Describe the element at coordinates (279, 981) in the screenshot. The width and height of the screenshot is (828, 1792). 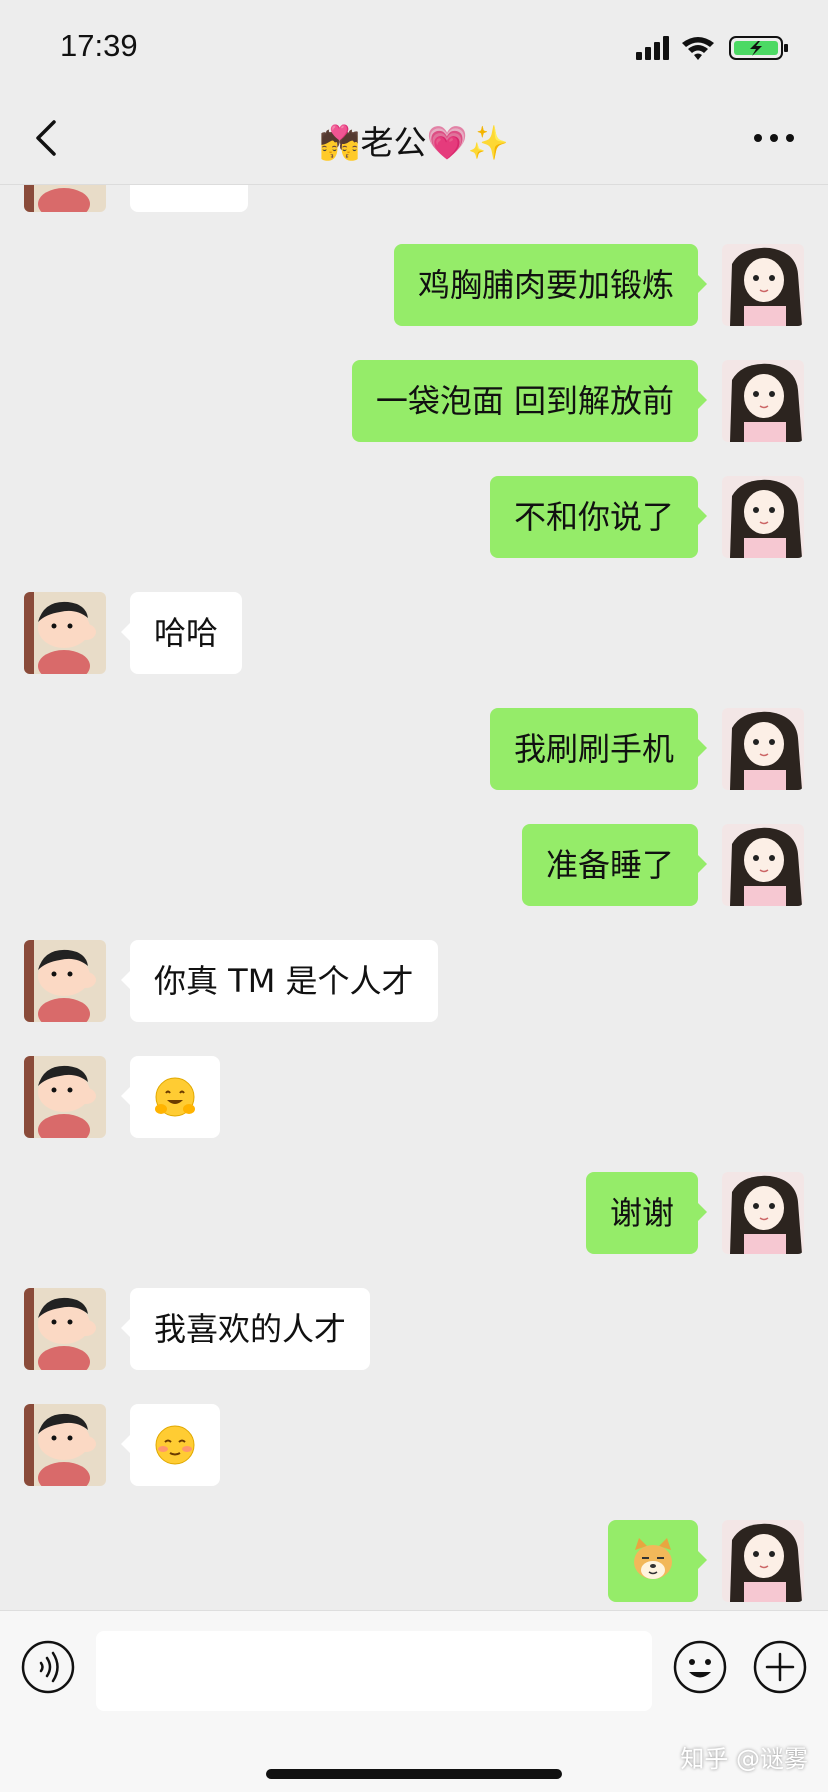
I see `message-bubble: 你真 TM 是个人才` at that location.